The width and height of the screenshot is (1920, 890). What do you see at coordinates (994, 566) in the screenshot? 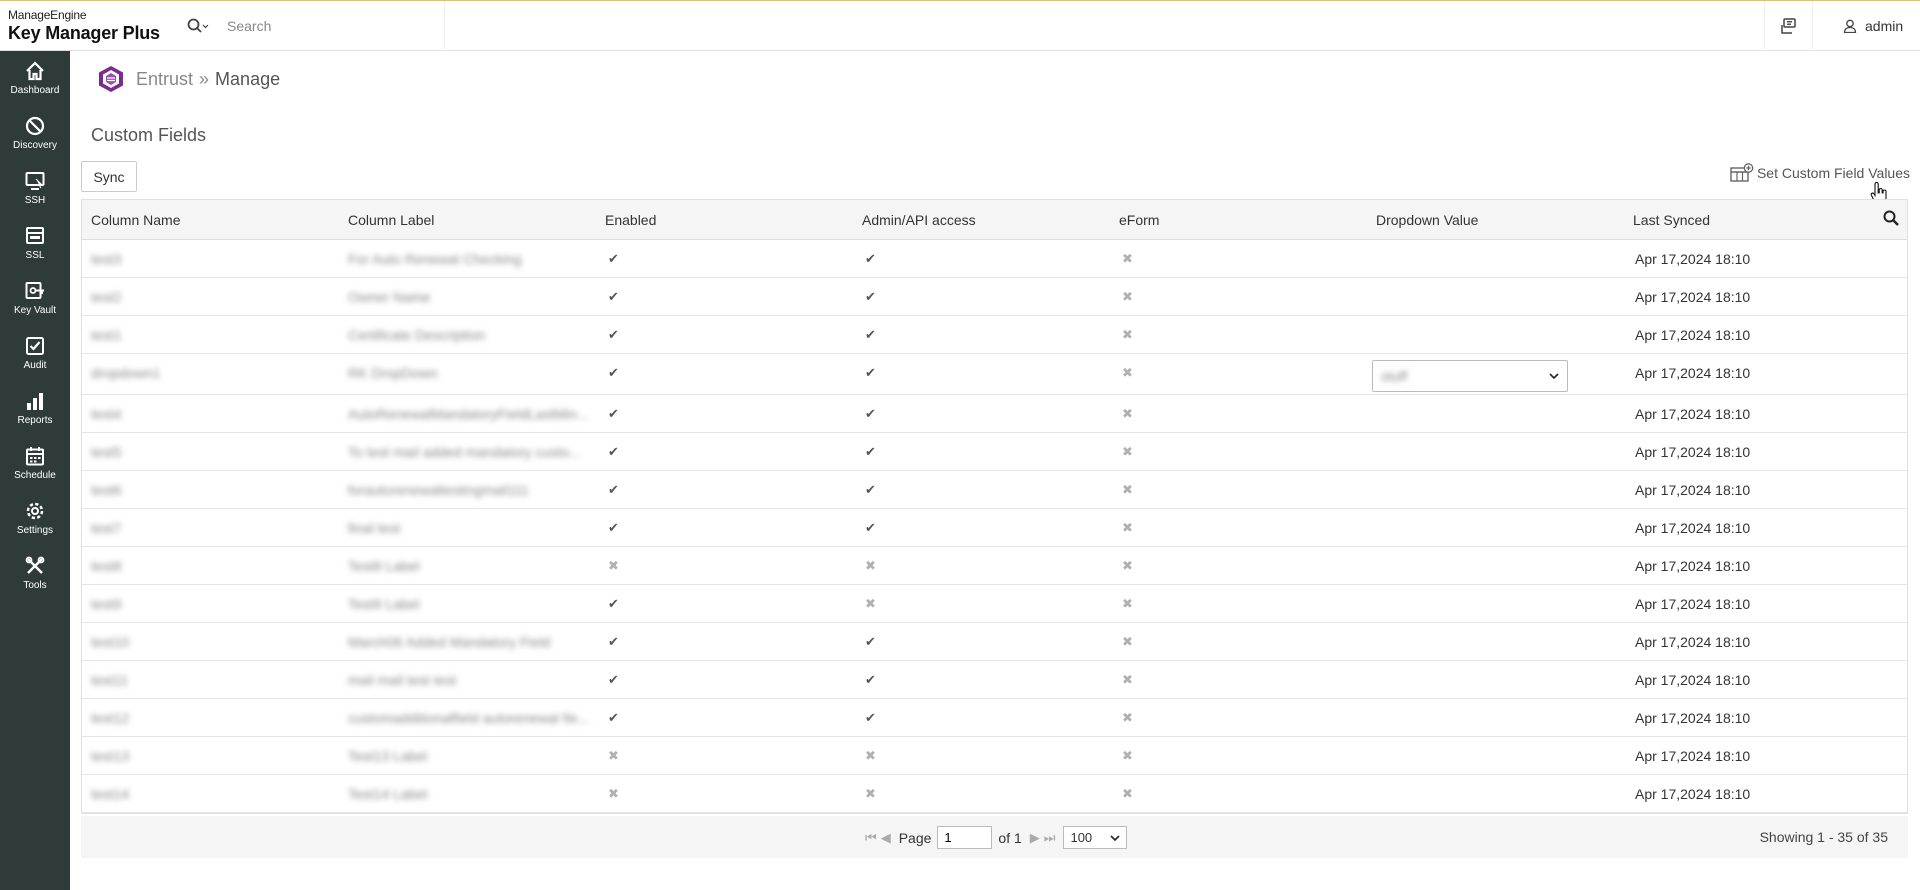
I see `table-row: test8 Test8 Label ✖ ✖ ✖ Apr 17,2024 18:10` at bounding box center [994, 566].